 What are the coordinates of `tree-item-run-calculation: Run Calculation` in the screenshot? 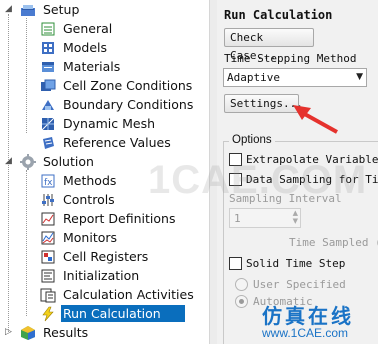 It's located at (112, 313).